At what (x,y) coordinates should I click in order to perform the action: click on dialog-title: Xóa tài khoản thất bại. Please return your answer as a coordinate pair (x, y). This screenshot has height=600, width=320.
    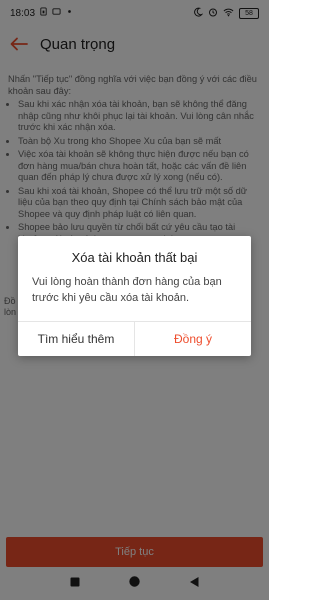
    Looking at the image, I should click on (134, 257).